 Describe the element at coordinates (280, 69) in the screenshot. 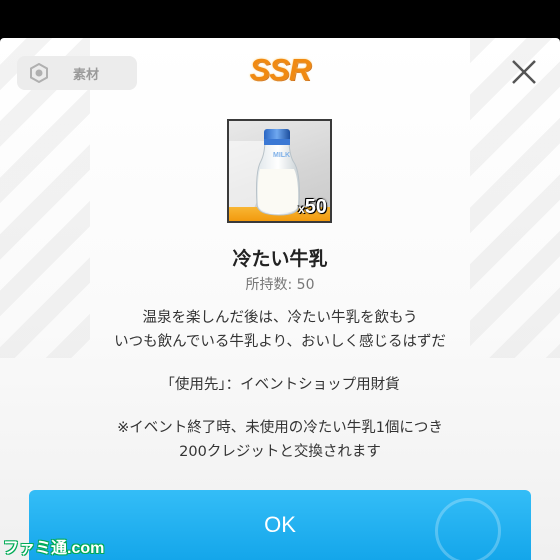

I see `rarity-label: SSR` at that location.